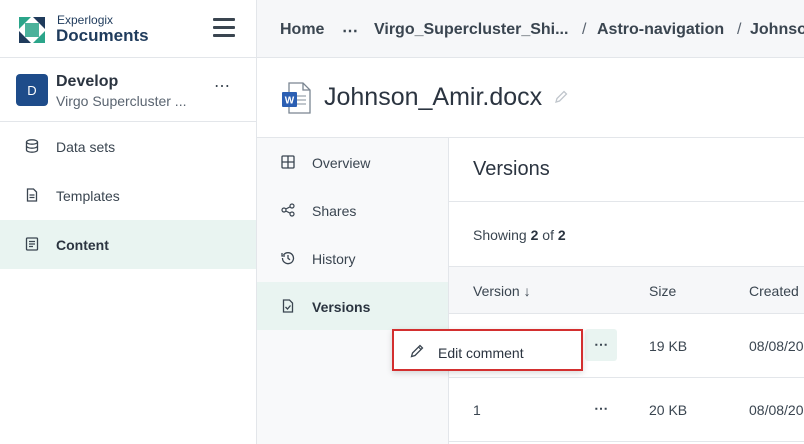 This screenshot has width=804, height=444. Describe the element at coordinates (128, 90) in the screenshot. I see `workspace-selector: D Develop Virgo Supercluster ... ⋯` at that location.